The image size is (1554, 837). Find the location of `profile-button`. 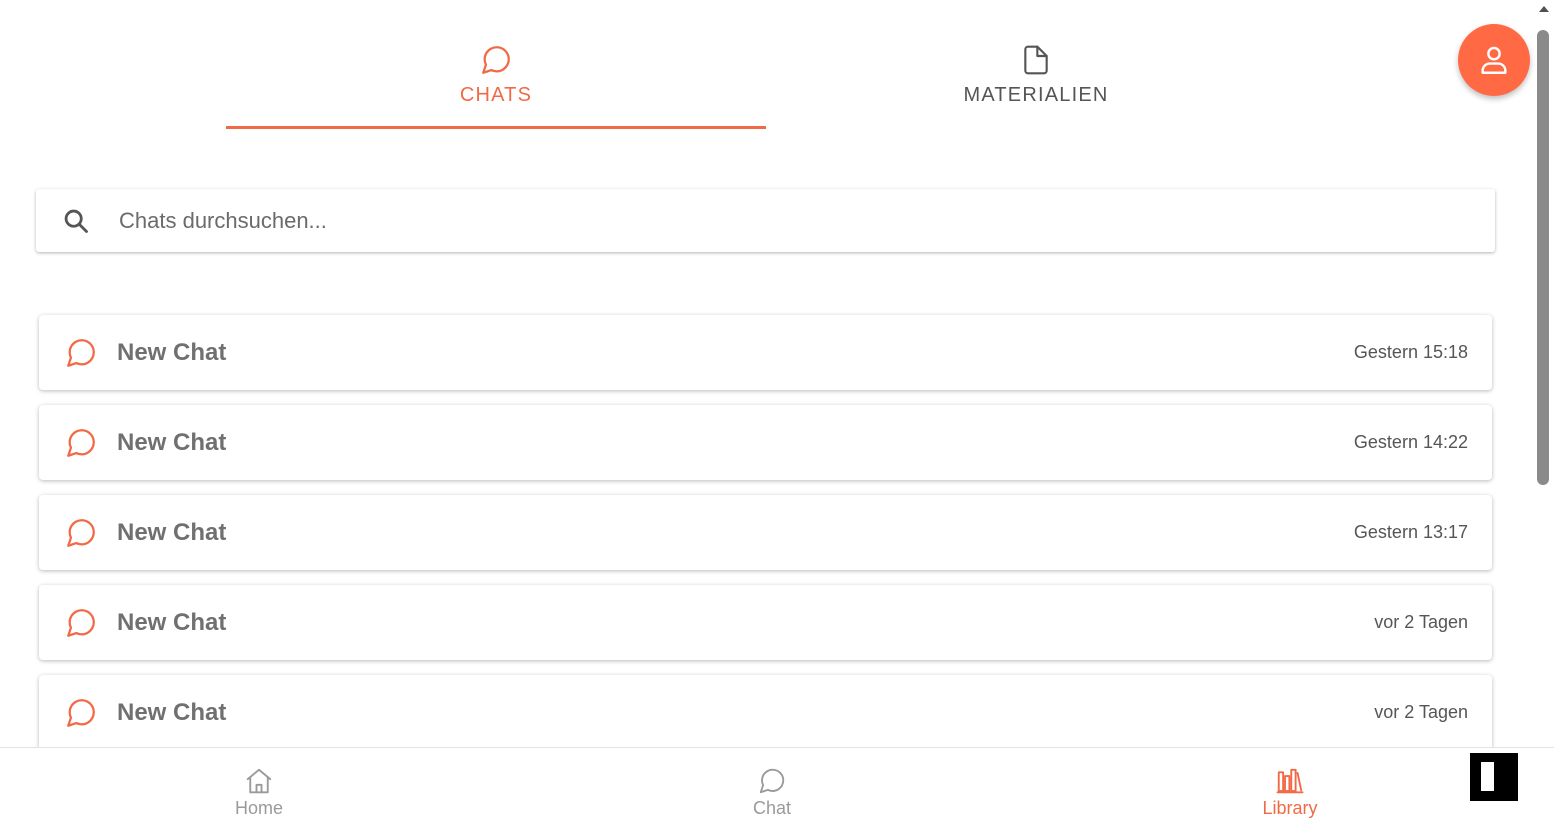

profile-button is located at coordinates (1494, 60).